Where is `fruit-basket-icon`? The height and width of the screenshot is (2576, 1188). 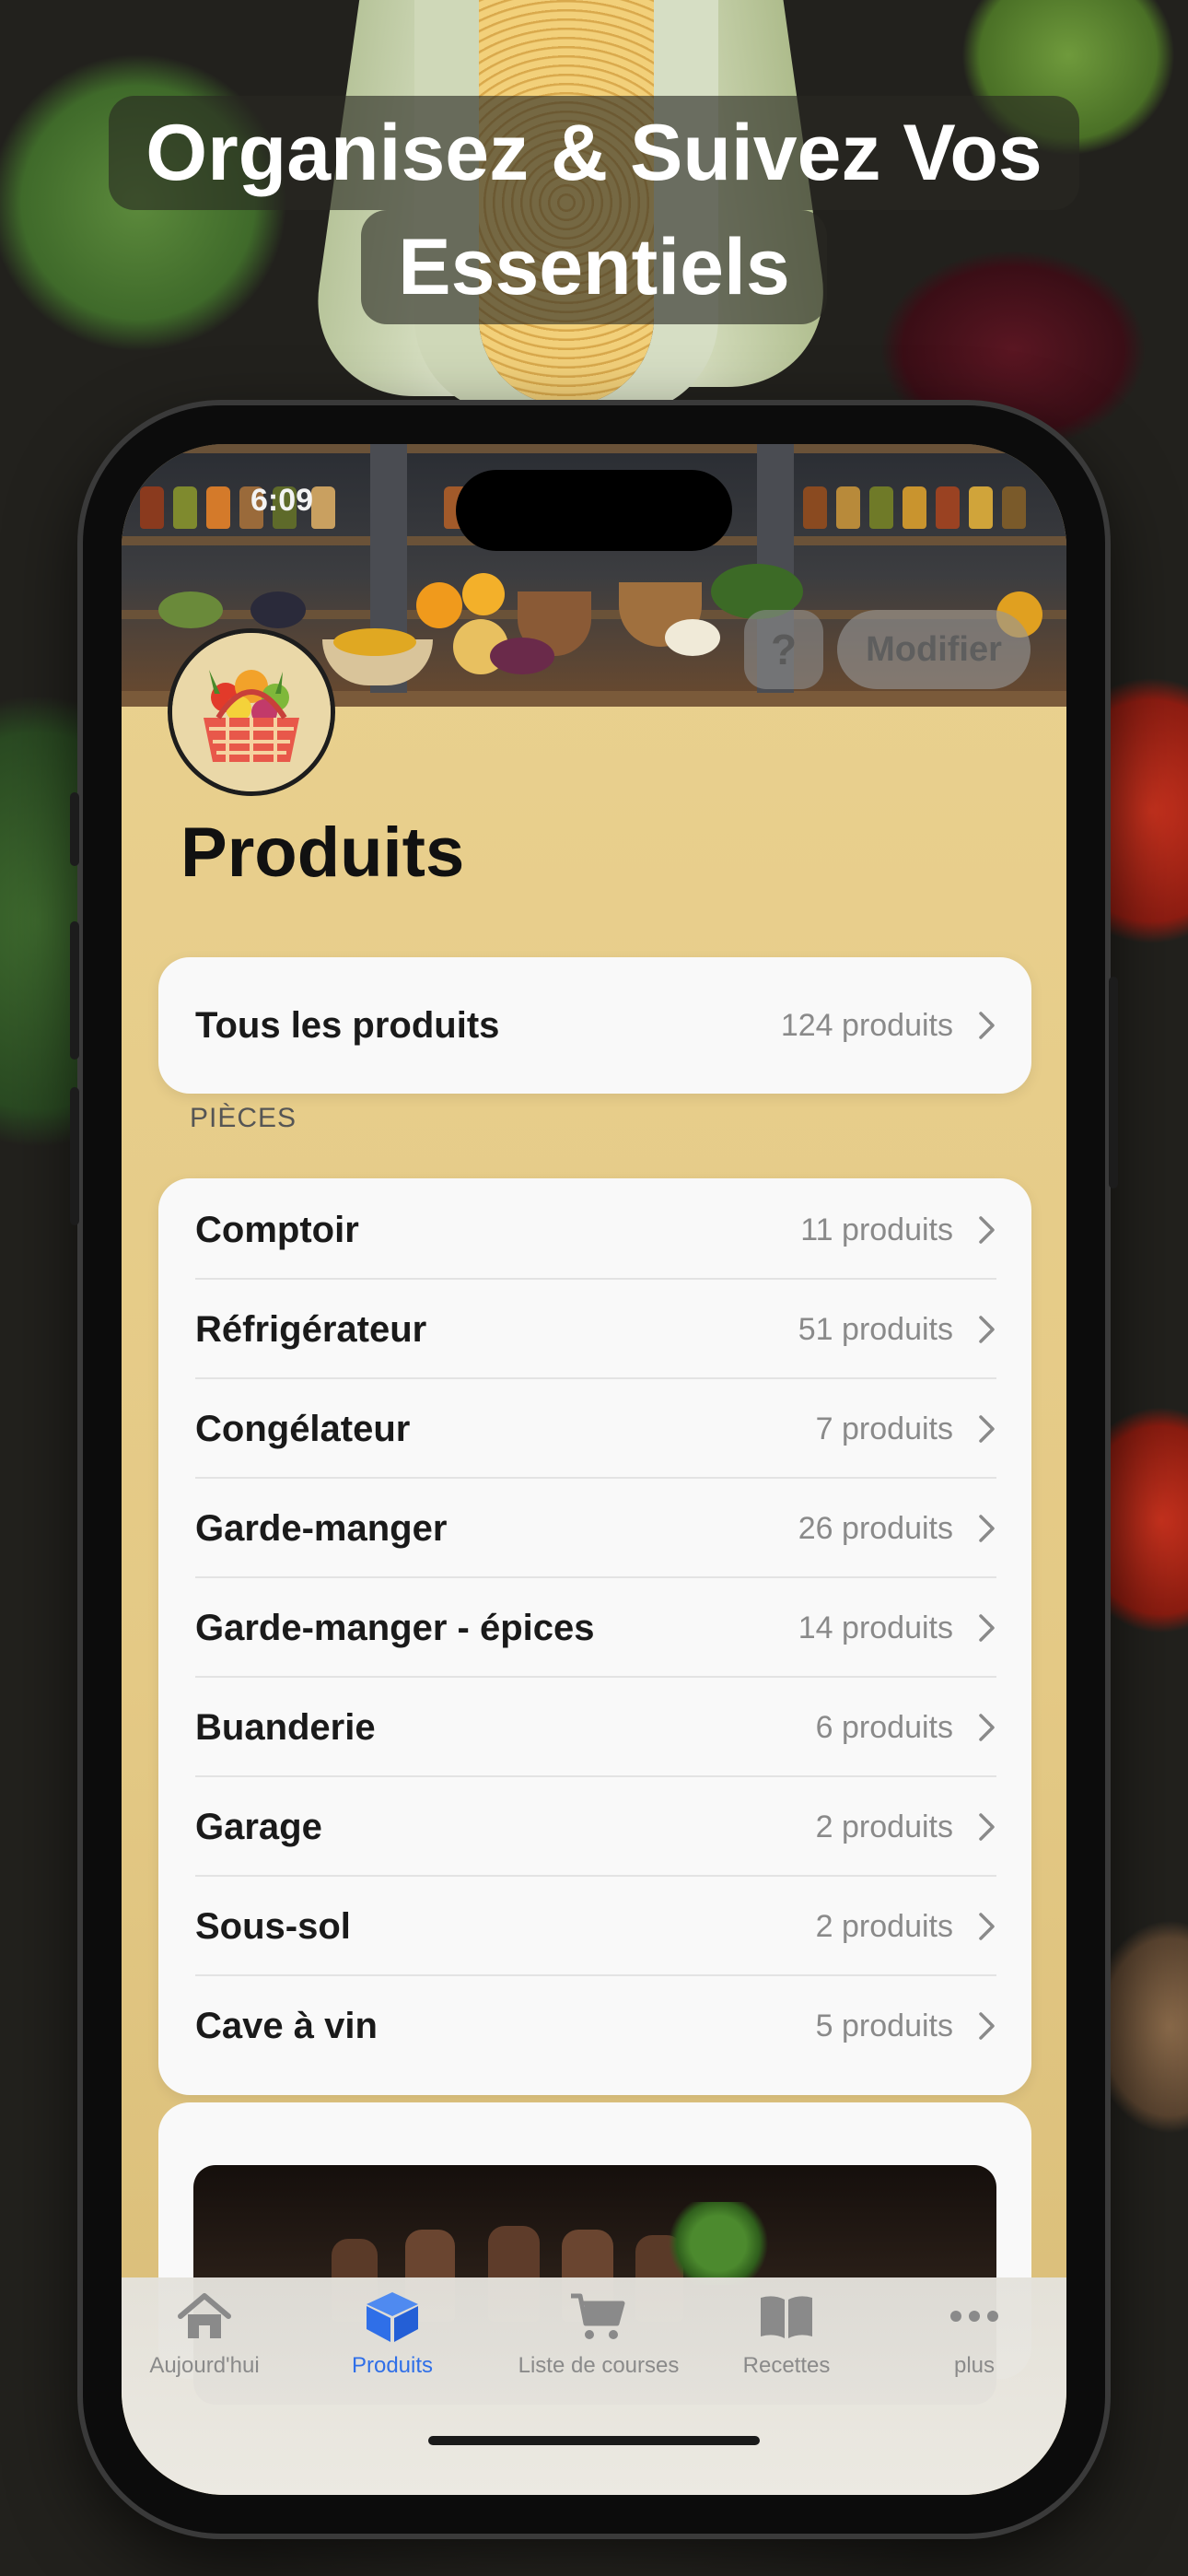 fruit-basket-icon is located at coordinates (251, 712).